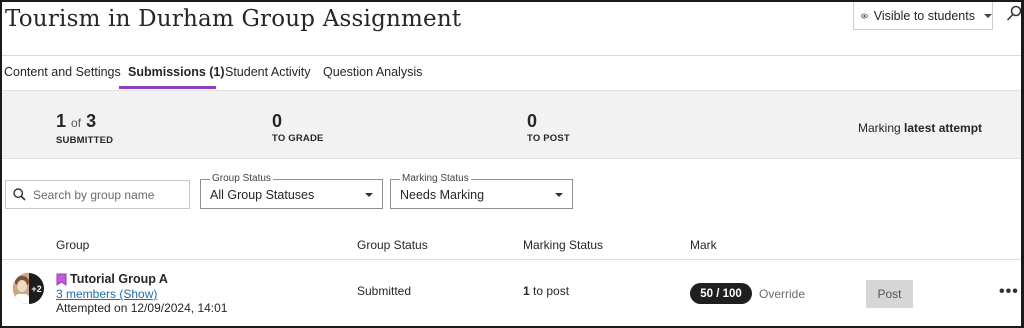 The image size is (1024, 328). Describe the element at coordinates (85, 140) in the screenshot. I see `submitted-label: SUBMITTED` at that location.